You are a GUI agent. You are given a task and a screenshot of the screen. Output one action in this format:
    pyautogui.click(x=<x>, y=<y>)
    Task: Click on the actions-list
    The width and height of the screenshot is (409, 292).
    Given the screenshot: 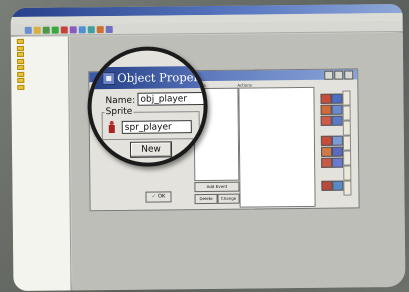 What is the action you would take?
    pyautogui.click(x=277, y=147)
    